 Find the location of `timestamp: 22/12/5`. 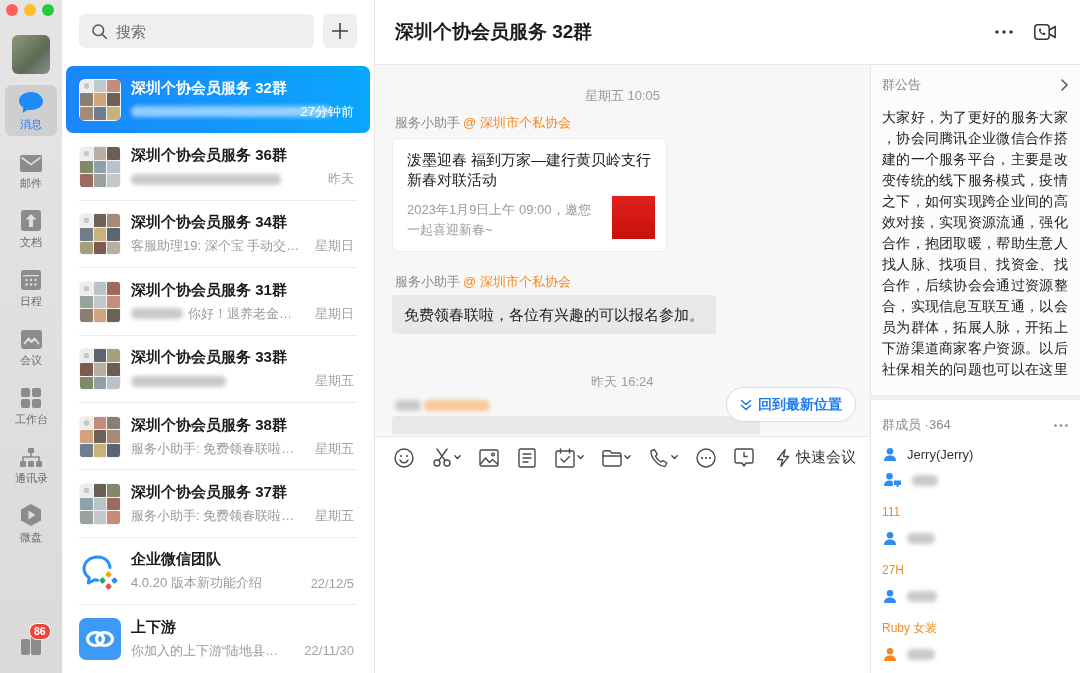

timestamp: 22/12/5 is located at coordinates (332, 583).